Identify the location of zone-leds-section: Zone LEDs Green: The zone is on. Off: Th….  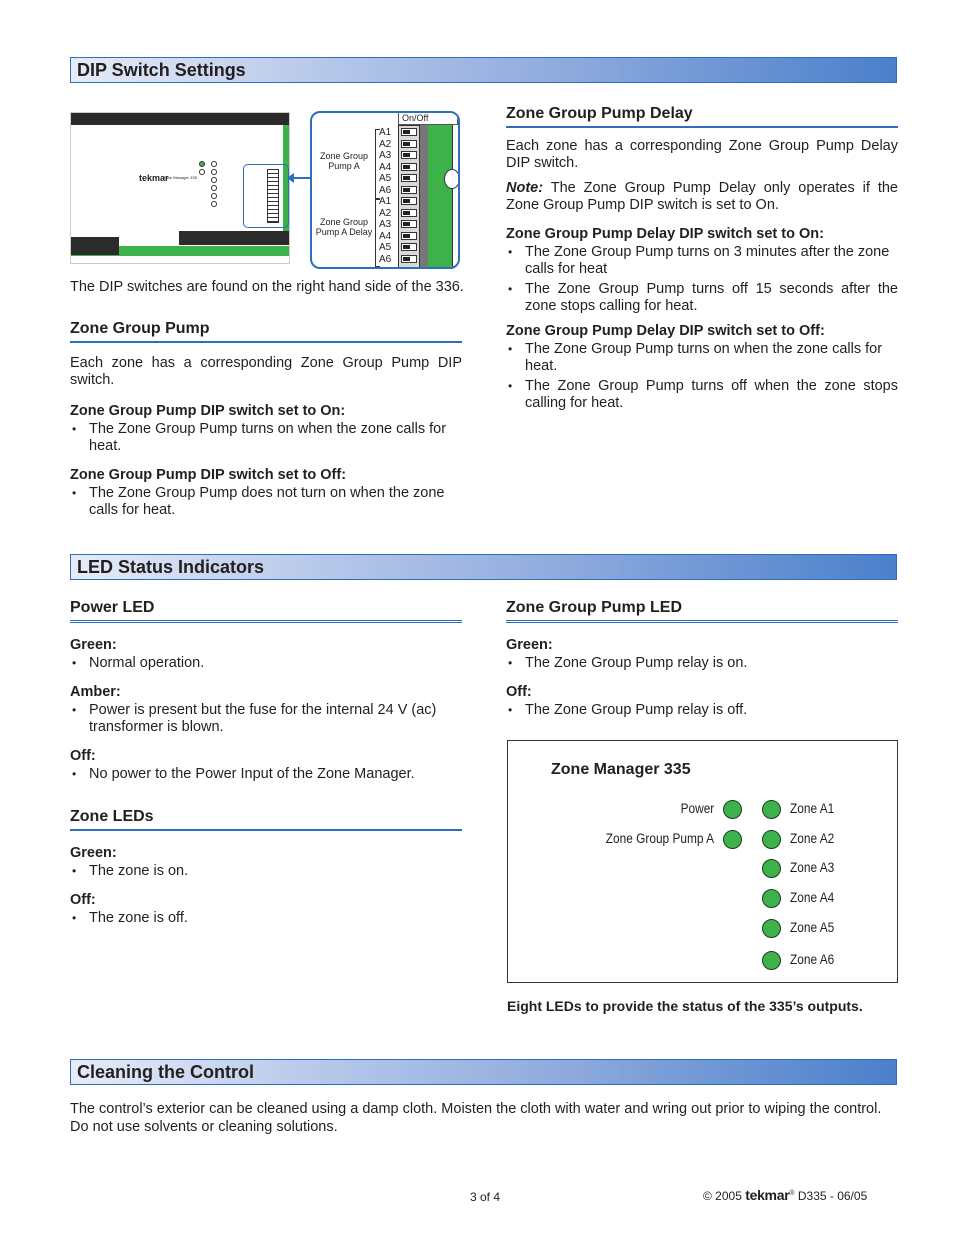
(266, 869).